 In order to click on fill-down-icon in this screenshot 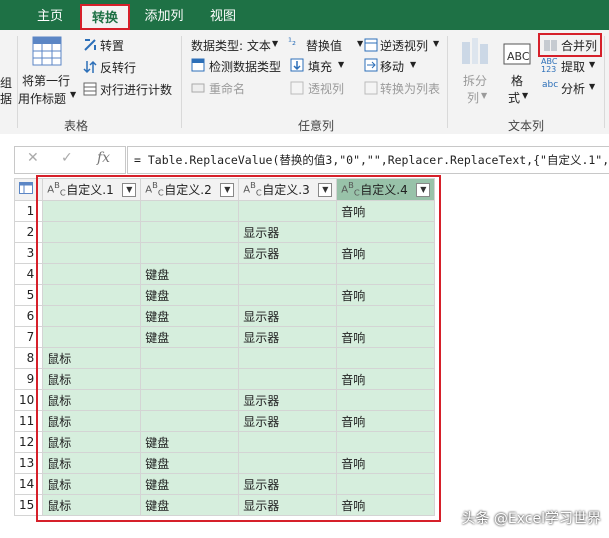, I will do `click(297, 65)`.